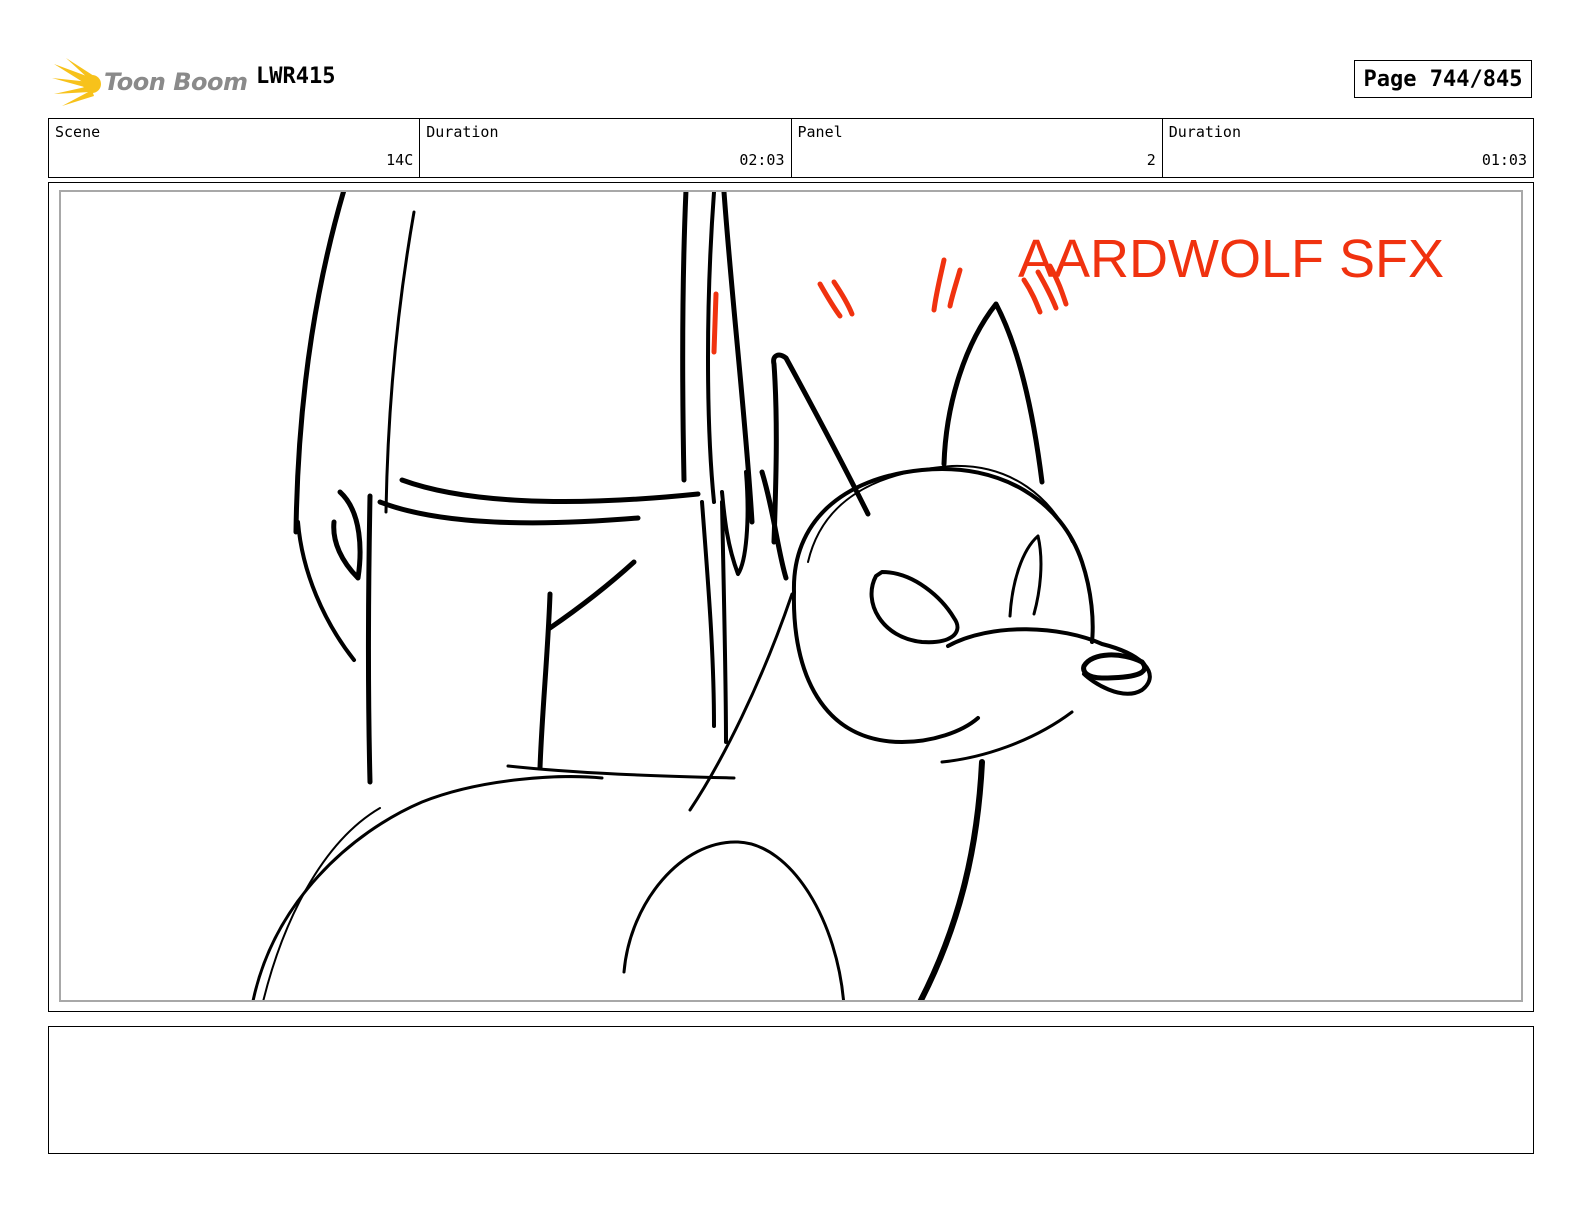  I want to click on sunburst-icon, so click(76, 82).